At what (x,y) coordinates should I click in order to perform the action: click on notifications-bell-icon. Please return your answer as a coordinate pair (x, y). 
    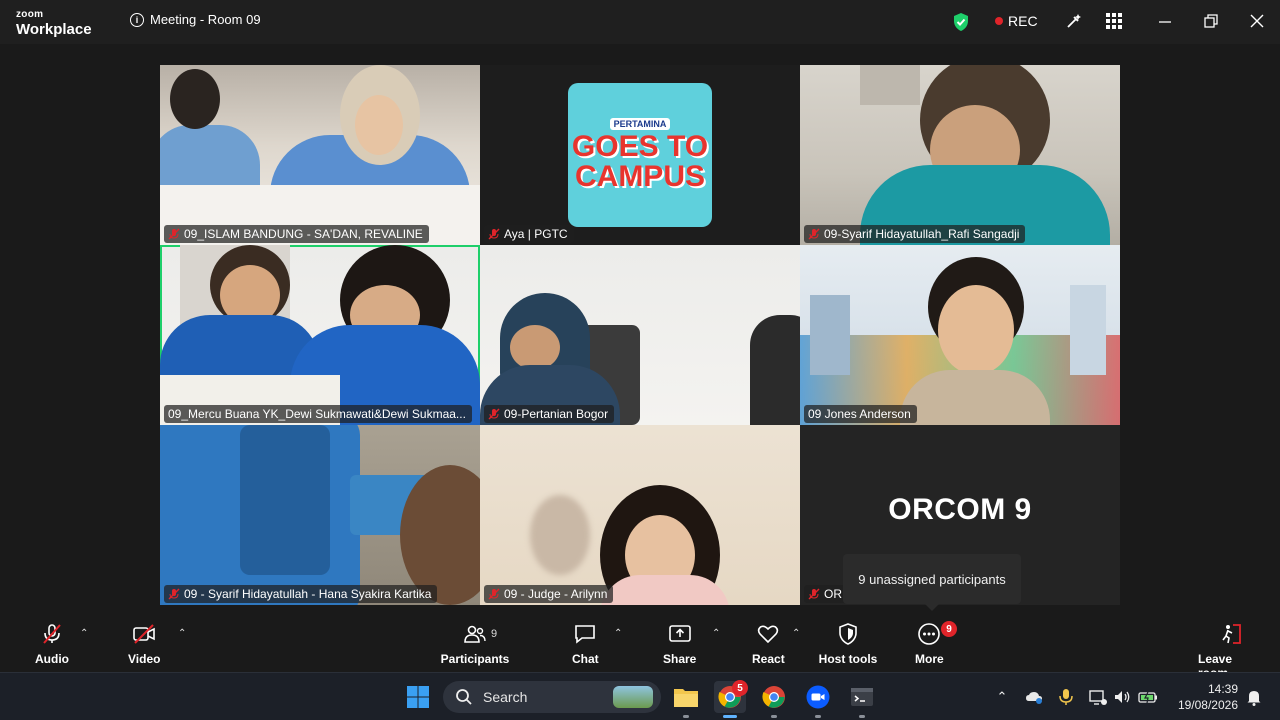
    Looking at the image, I should click on (1254, 697).